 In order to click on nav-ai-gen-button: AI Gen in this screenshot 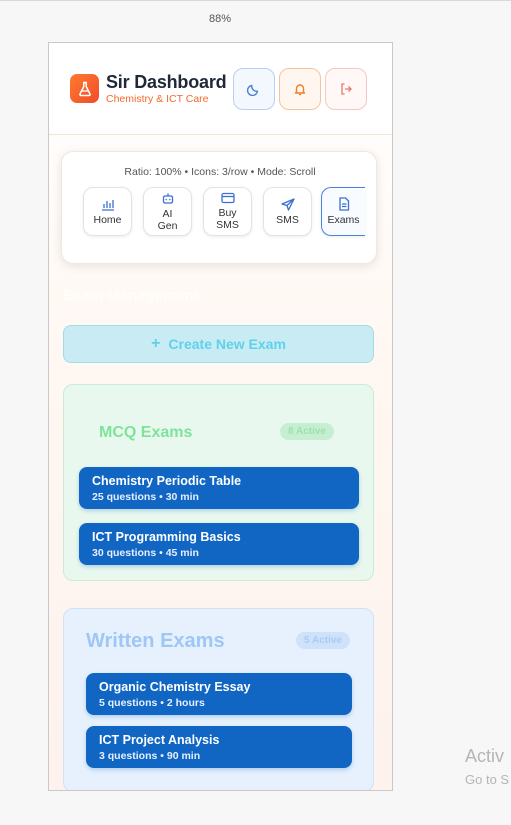, I will do `click(167, 211)`.